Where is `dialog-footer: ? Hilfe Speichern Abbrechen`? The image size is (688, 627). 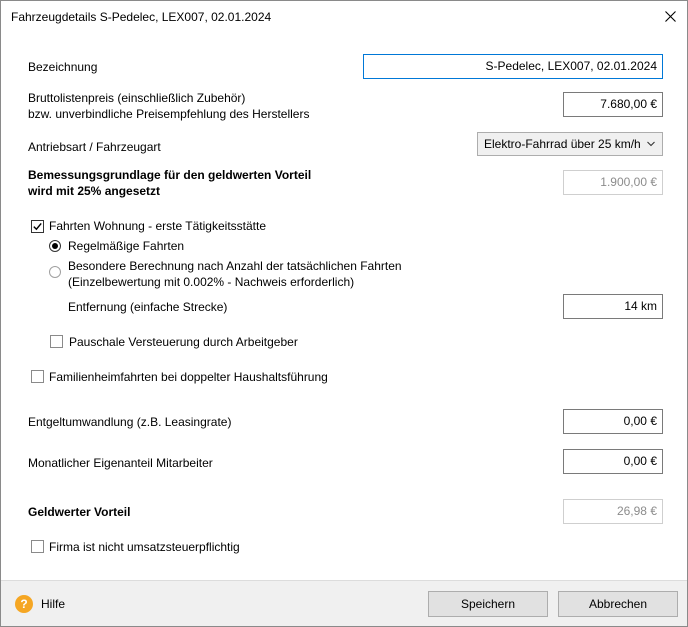 dialog-footer: ? Hilfe Speichern Abbrechen is located at coordinates (344, 603).